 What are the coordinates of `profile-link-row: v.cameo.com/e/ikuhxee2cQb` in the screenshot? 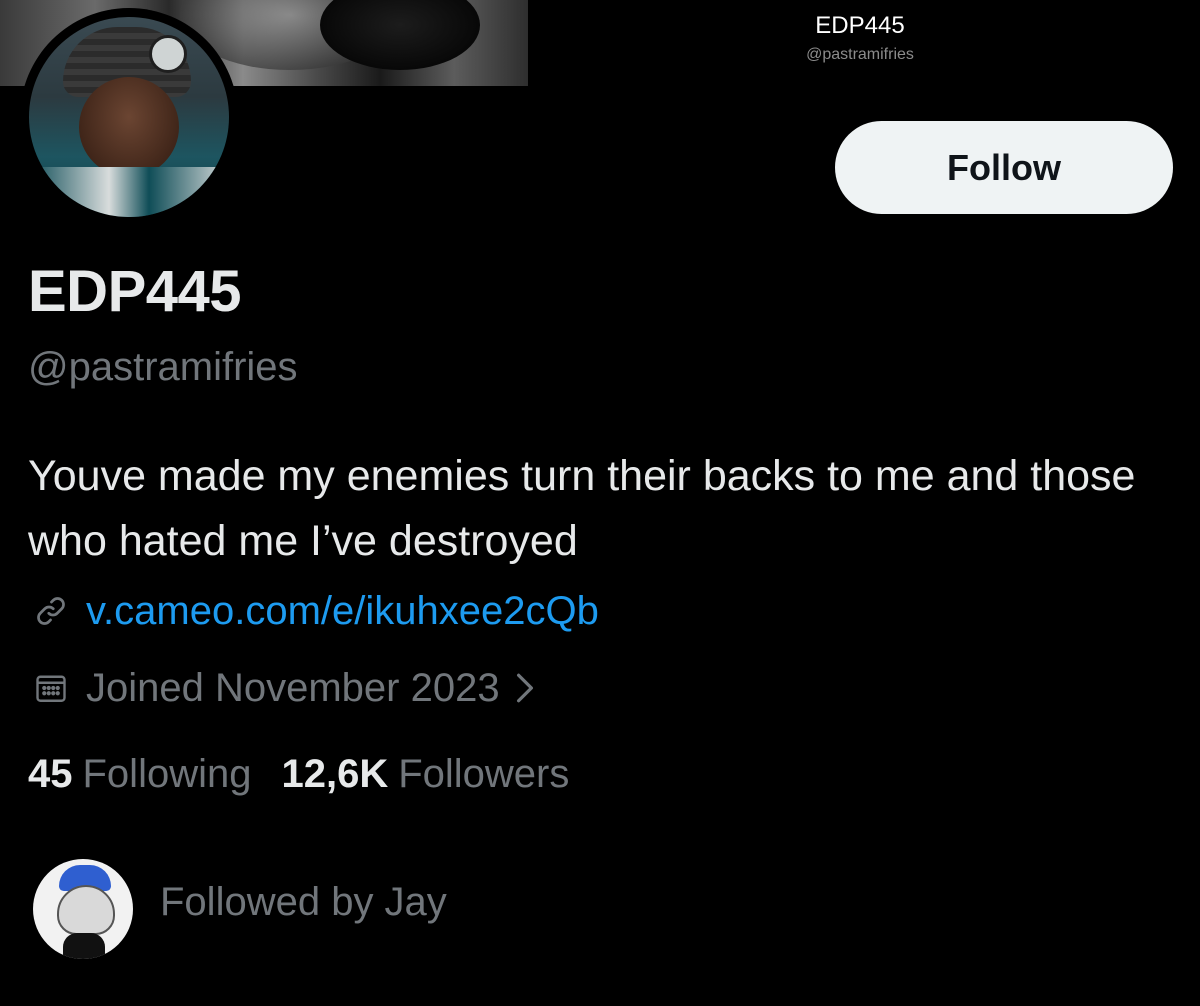 It's located at (313, 611).